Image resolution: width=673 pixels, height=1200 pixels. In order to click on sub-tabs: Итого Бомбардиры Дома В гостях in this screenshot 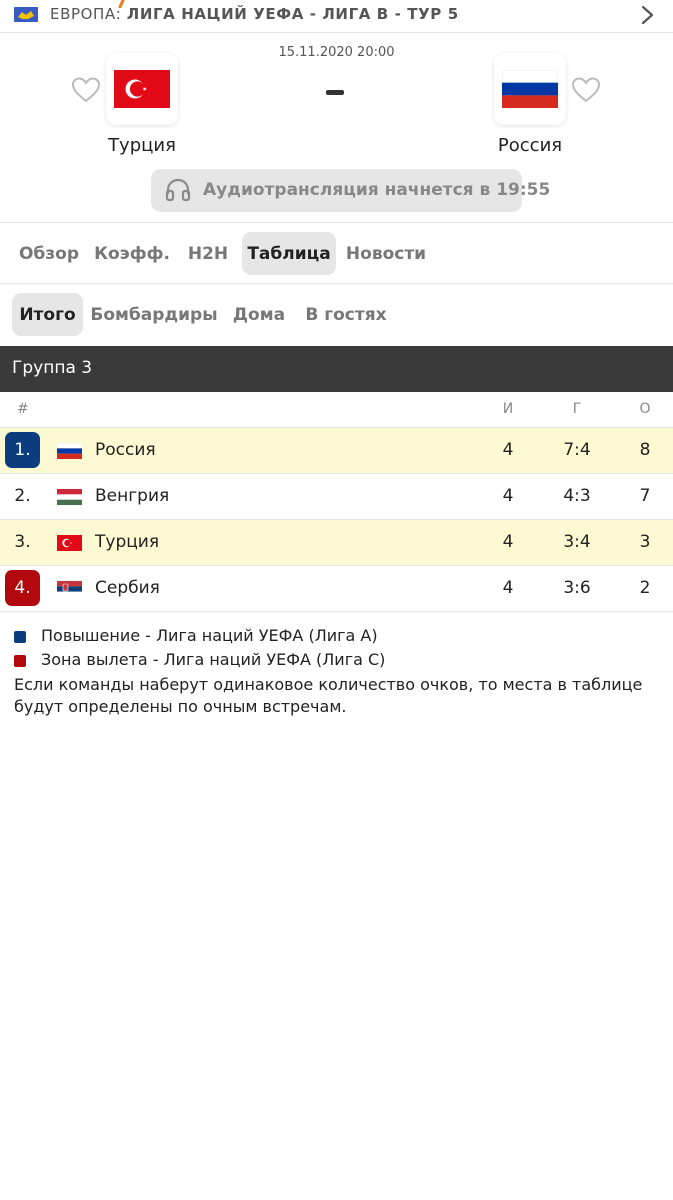, I will do `click(336, 315)`.